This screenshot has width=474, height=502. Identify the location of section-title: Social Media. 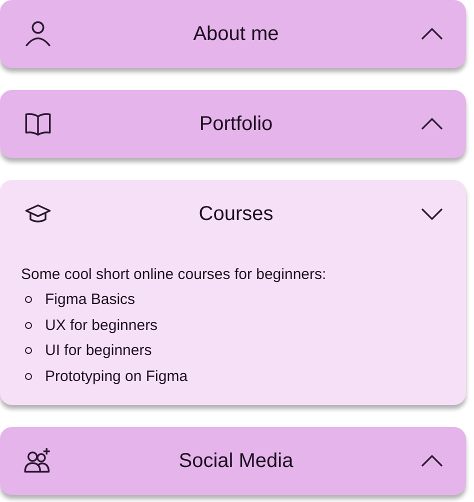
(236, 461).